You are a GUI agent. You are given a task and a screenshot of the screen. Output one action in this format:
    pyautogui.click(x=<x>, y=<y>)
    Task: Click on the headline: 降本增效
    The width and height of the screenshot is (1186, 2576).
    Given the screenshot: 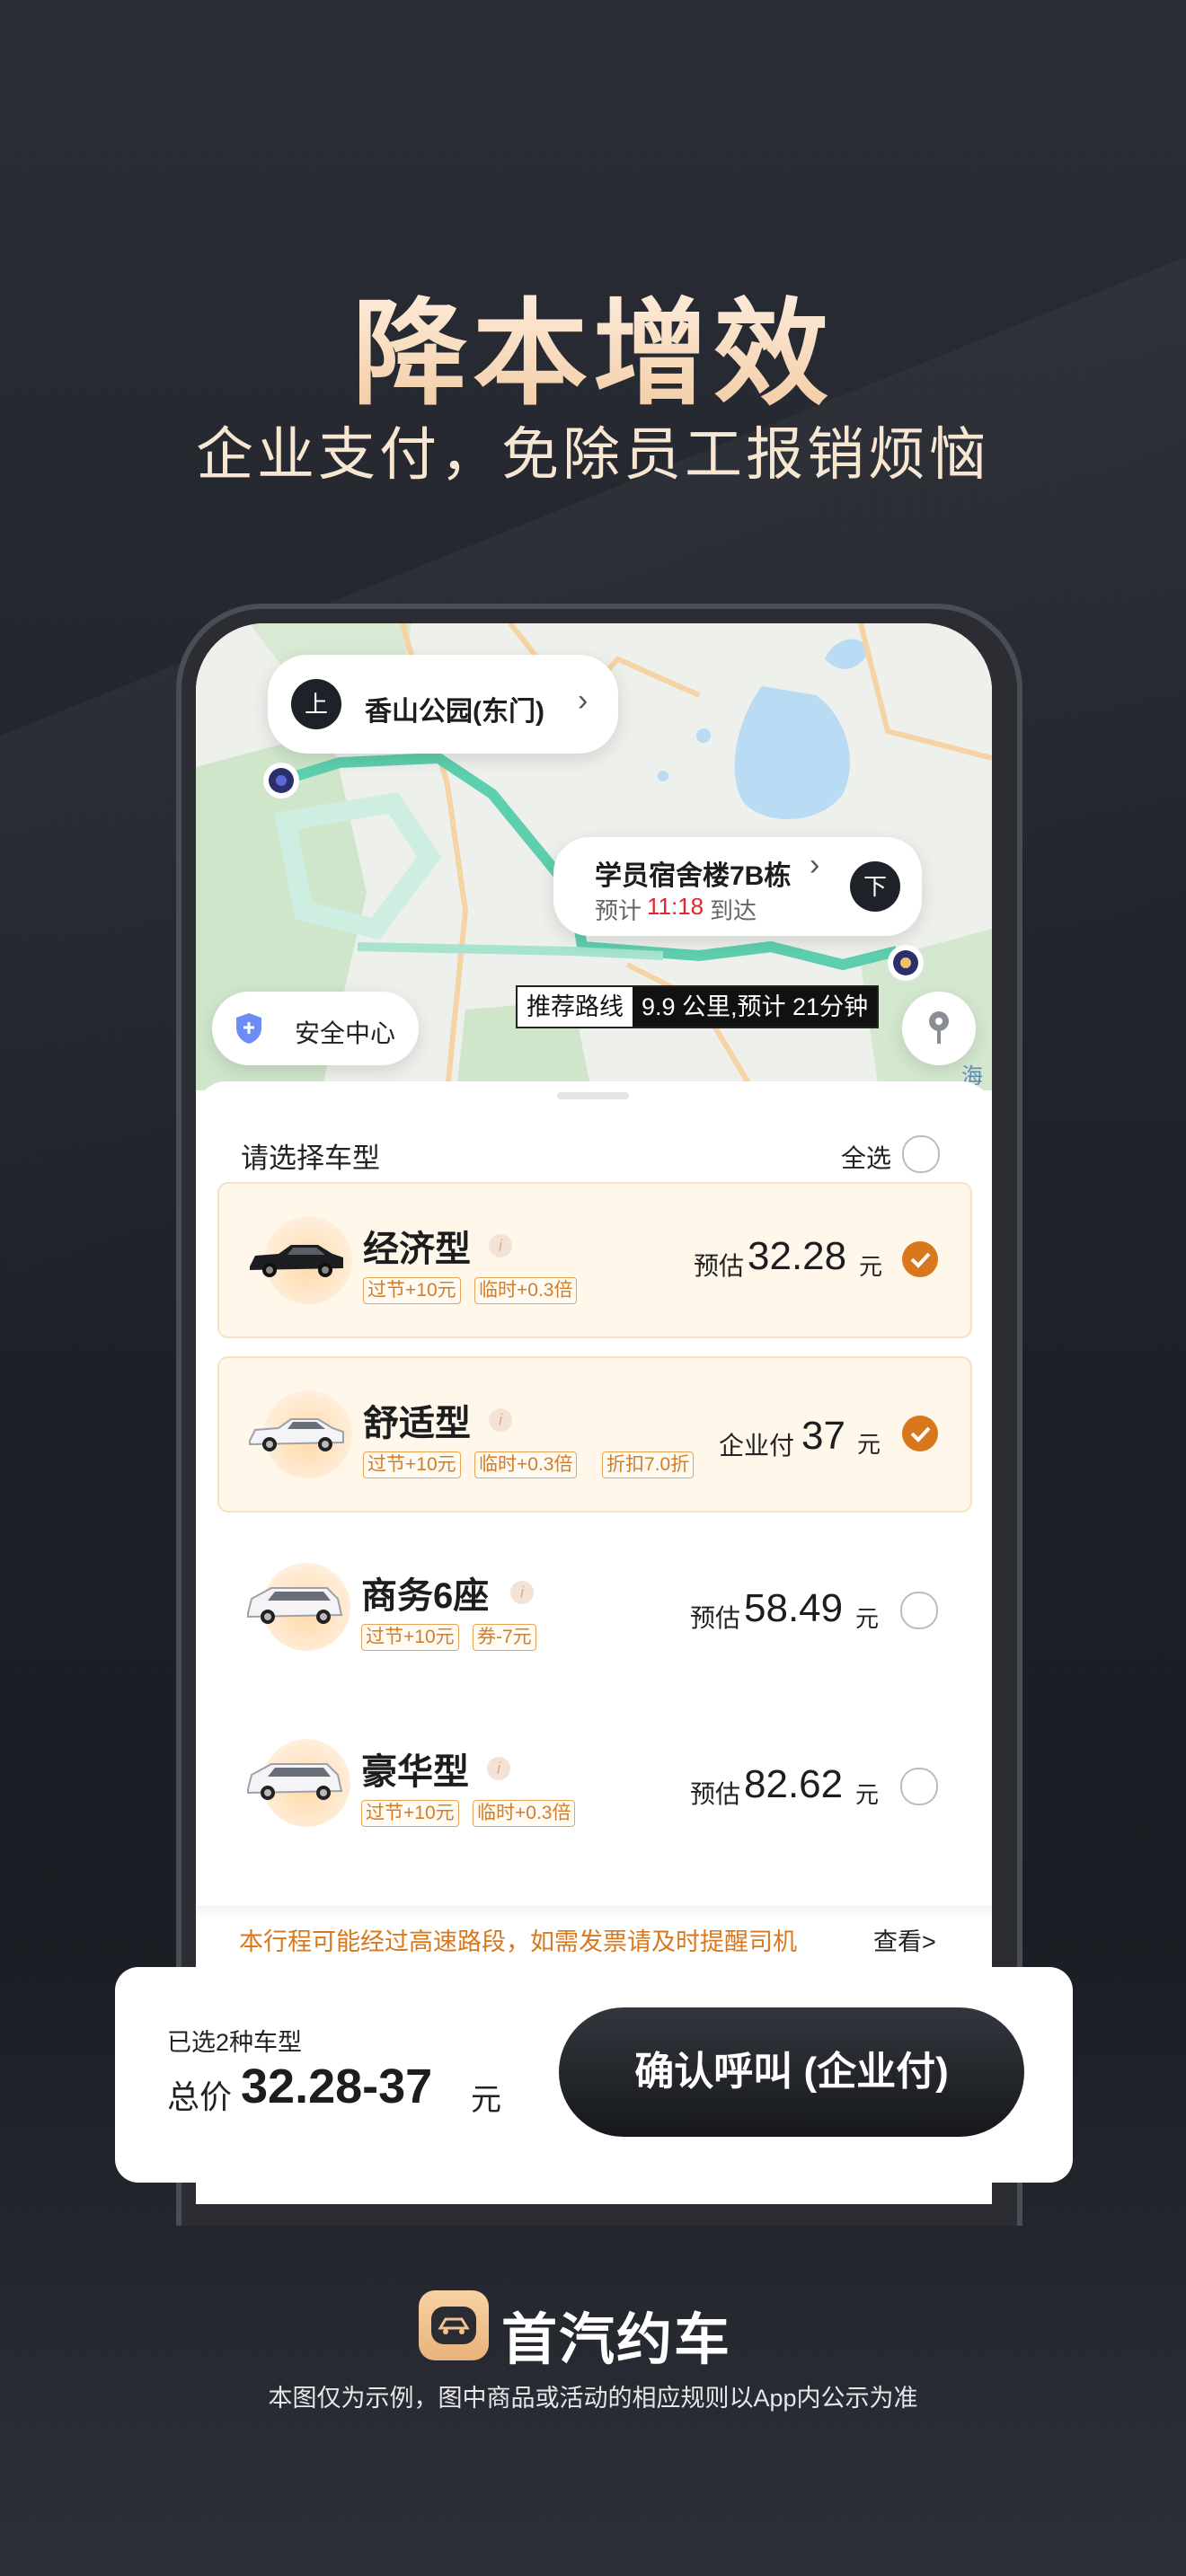 What is the action you would take?
    pyautogui.click(x=593, y=343)
    